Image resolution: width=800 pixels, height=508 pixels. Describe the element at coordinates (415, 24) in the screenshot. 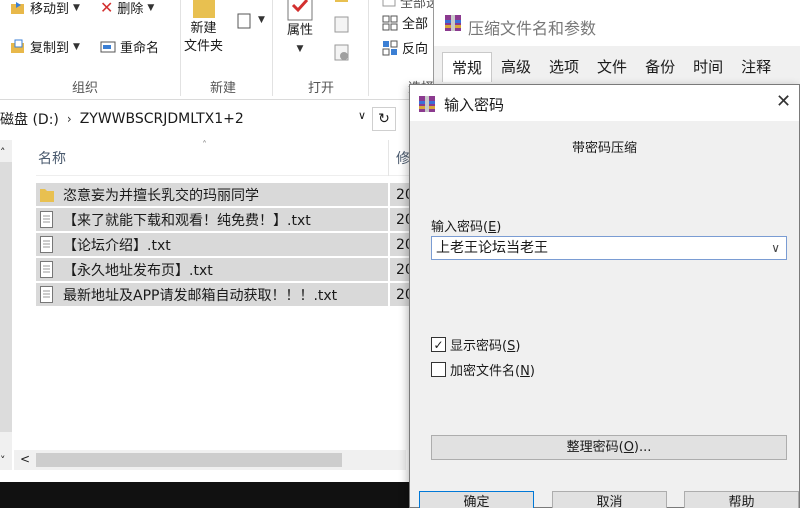

I see `select-all-label: 全部` at that location.